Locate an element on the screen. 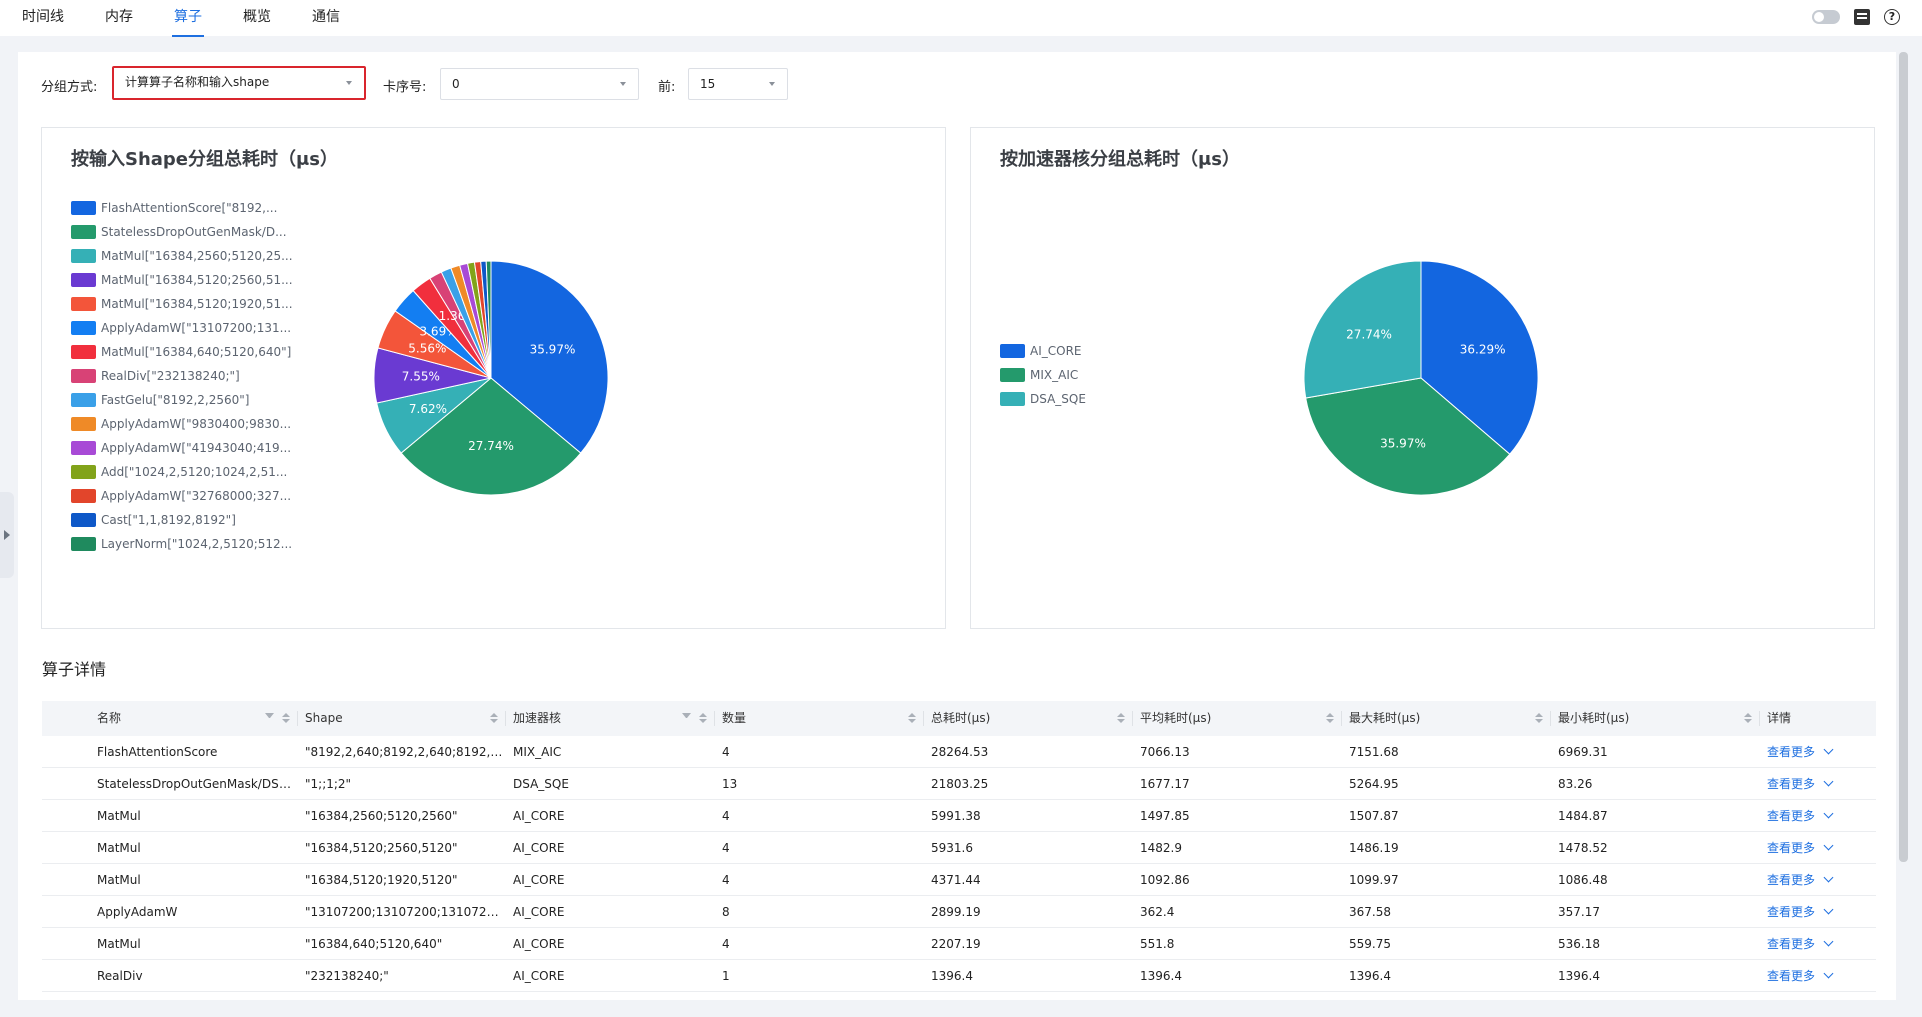 The height and width of the screenshot is (1017, 1922). column-header-2: 加速器核 is located at coordinates (610, 718).